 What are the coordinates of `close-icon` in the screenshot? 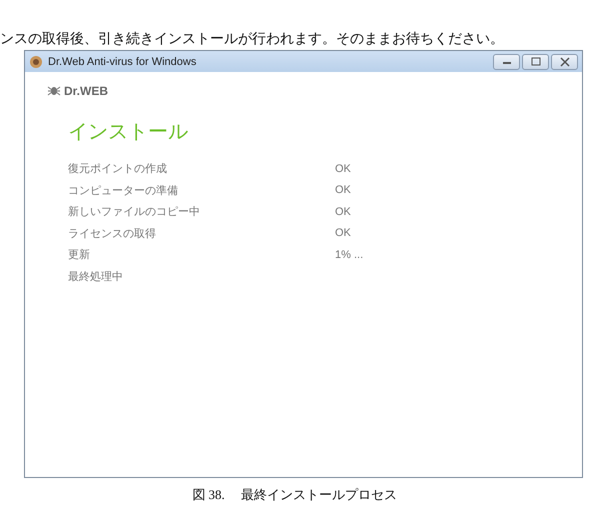 It's located at (565, 61).